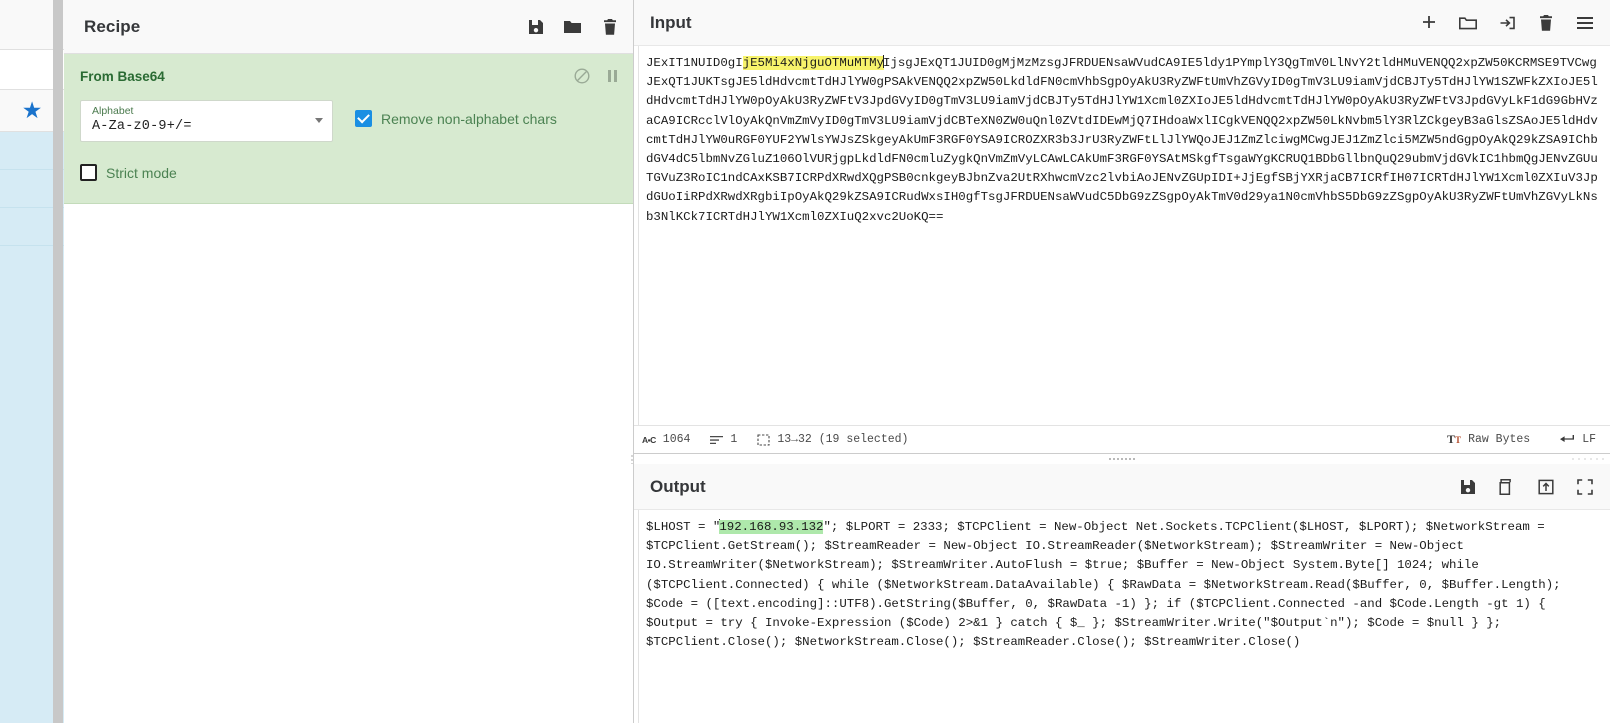 Image resolution: width=1610 pixels, height=723 pixels. Describe the element at coordinates (348, 76) in the screenshot. I see `operation-header: From Base64` at that location.